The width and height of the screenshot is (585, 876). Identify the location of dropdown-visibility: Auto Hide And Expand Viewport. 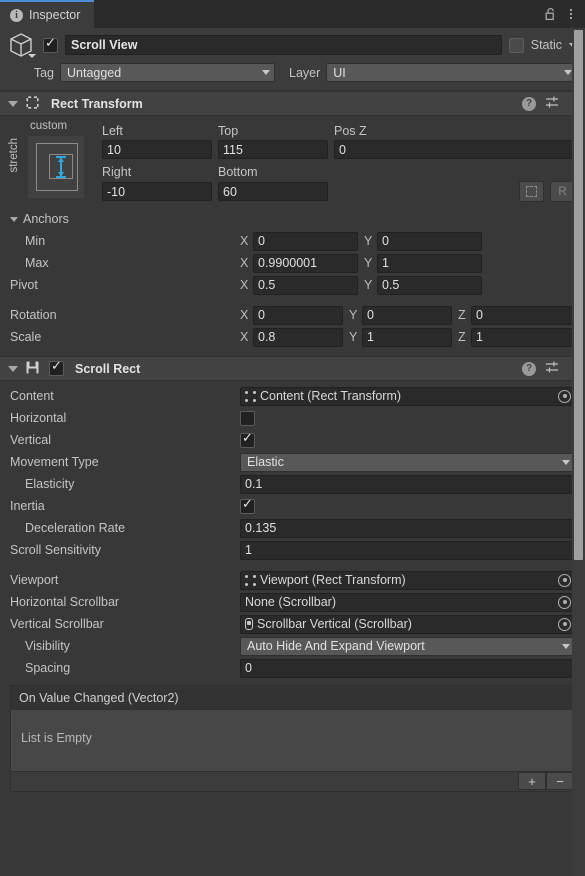
(407, 646).